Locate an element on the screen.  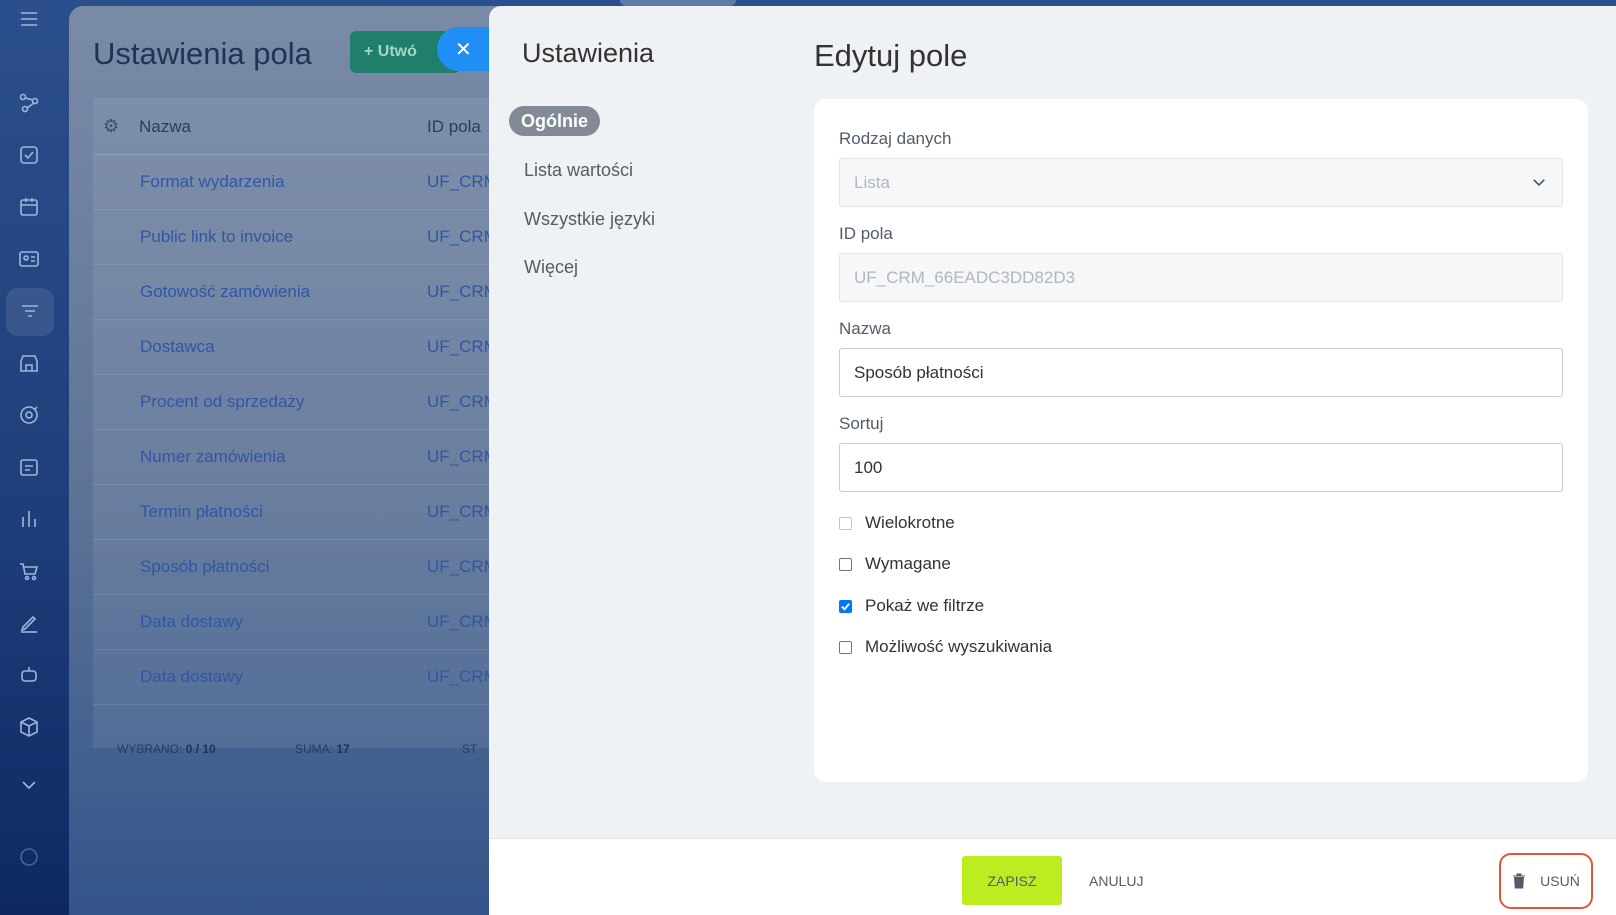
checkbox-show-in-filter-box is located at coordinates (845, 606).